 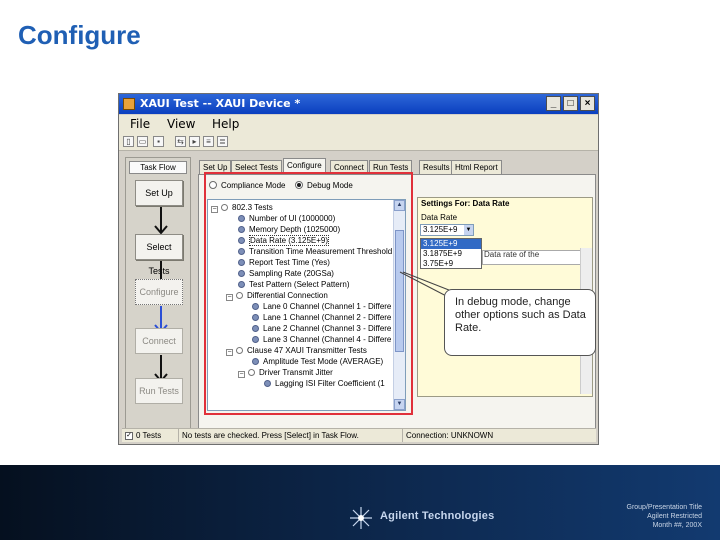 What do you see at coordinates (140, 124) in the screenshot?
I see `menu-file: File` at bounding box center [140, 124].